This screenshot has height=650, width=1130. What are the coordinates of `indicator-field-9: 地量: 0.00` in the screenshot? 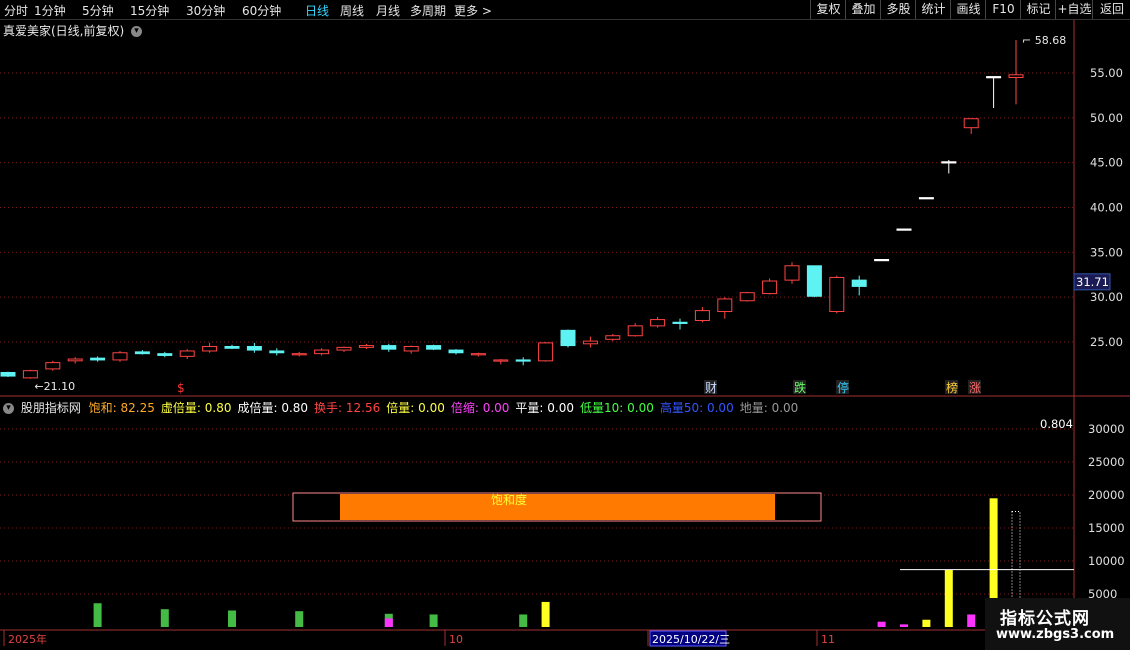 It's located at (769, 408).